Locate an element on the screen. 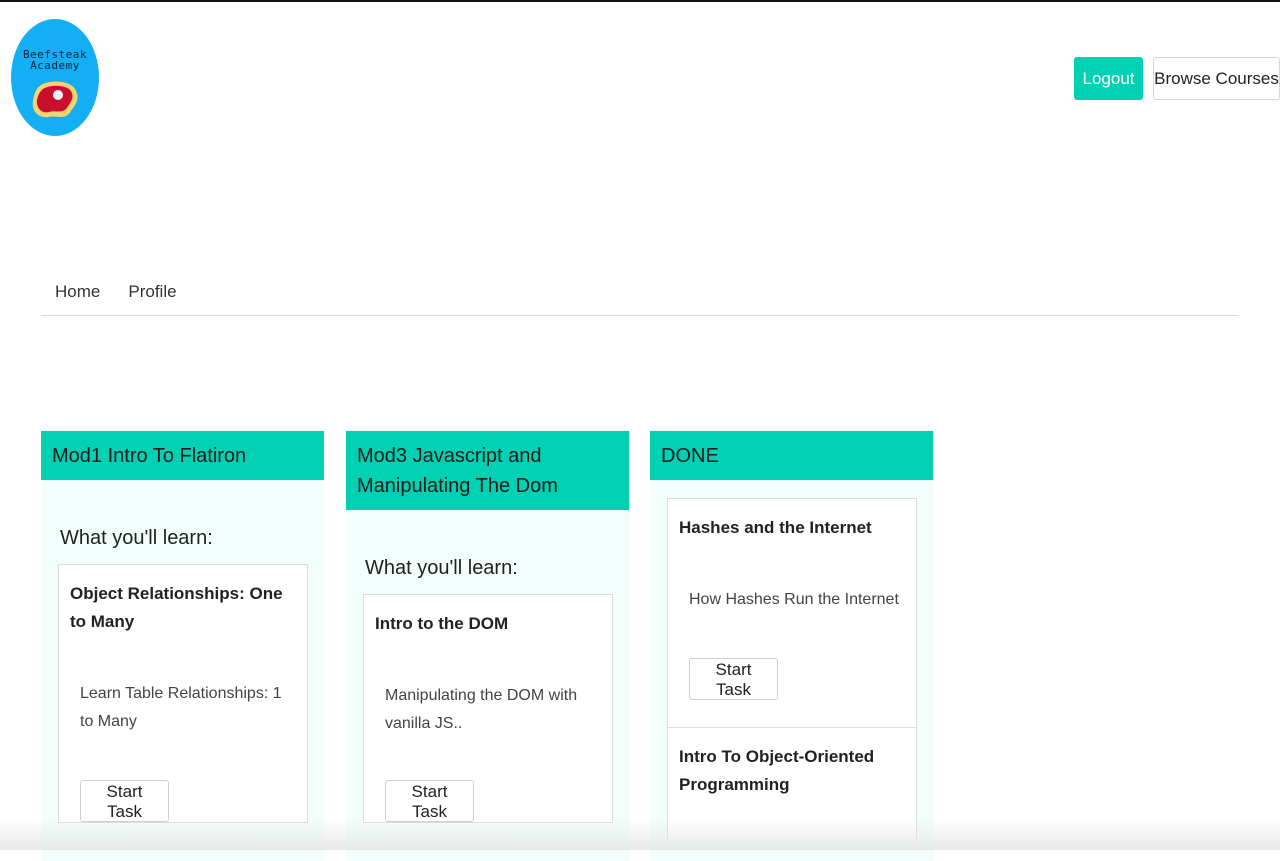 The height and width of the screenshot is (861, 1280). task-description: How Hashes Run the Internet is located at coordinates (794, 599).